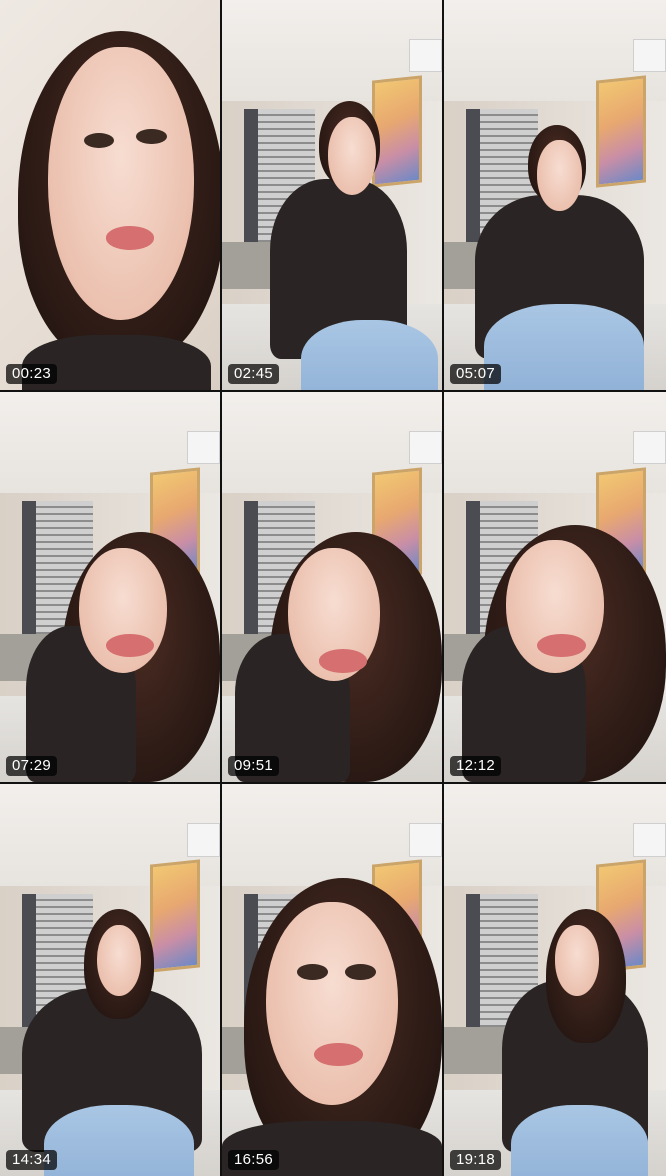  What do you see at coordinates (32, 1160) in the screenshot?
I see `timestamp-label: 14:34` at bounding box center [32, 1160].